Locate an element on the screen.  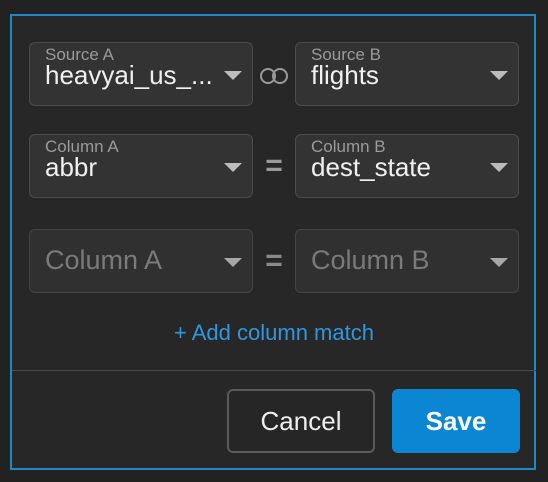
save-button: Save is located at coordinates (456, 421).